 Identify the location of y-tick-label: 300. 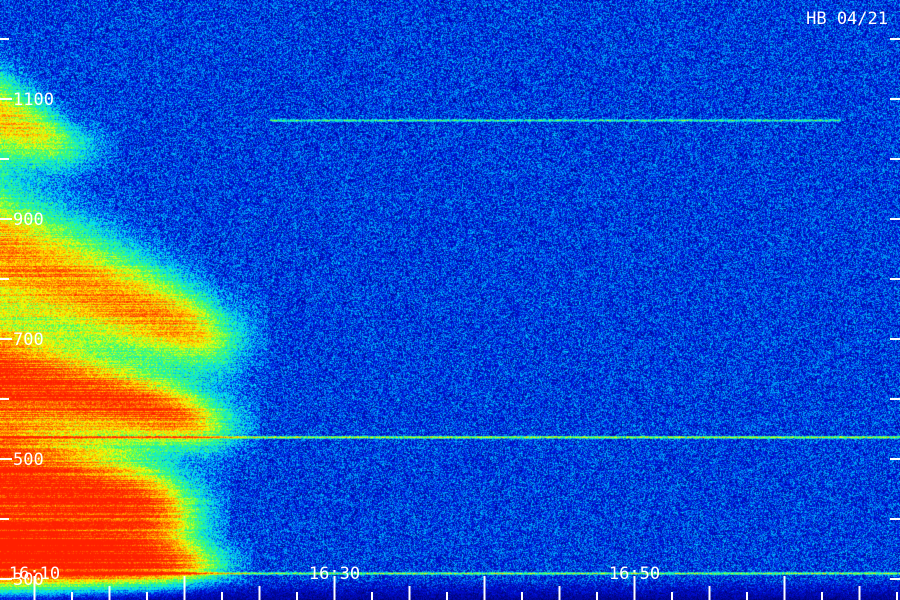
(28, 580).